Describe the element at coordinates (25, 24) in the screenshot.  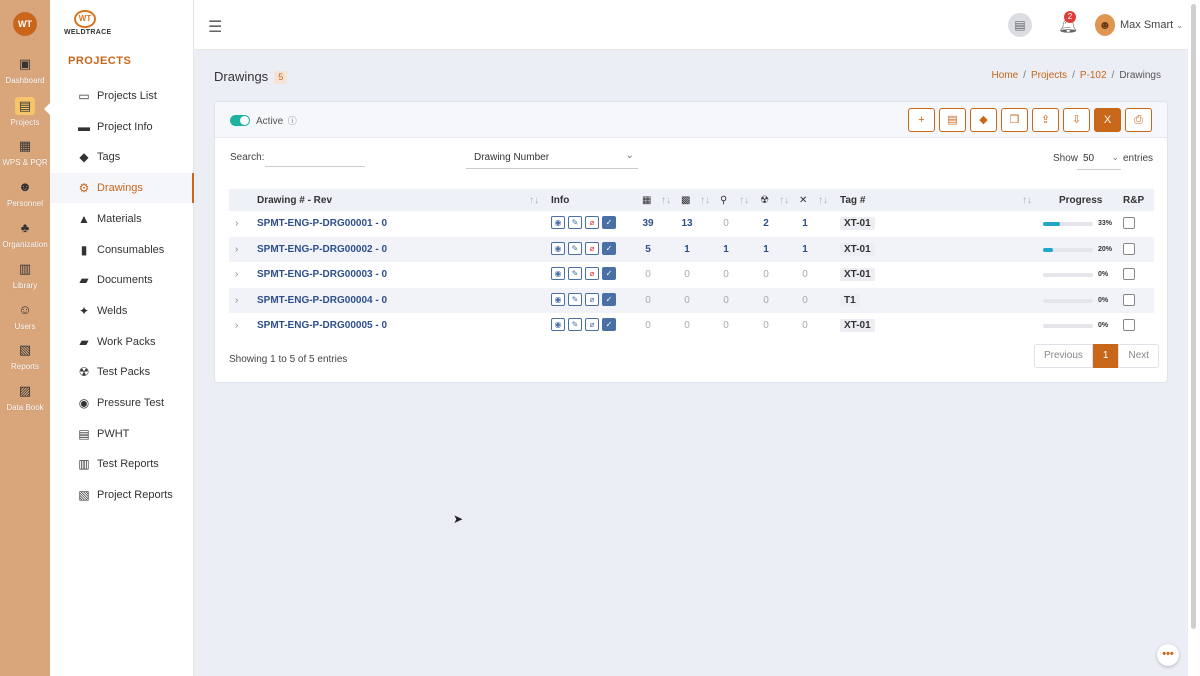
I see `app-logo-icon: WT` at that location.